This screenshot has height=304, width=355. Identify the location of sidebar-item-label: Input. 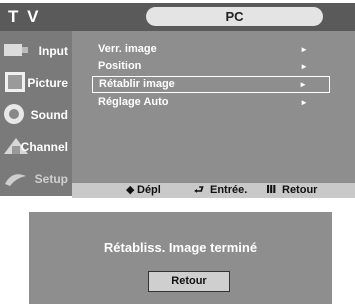
(53, 51).